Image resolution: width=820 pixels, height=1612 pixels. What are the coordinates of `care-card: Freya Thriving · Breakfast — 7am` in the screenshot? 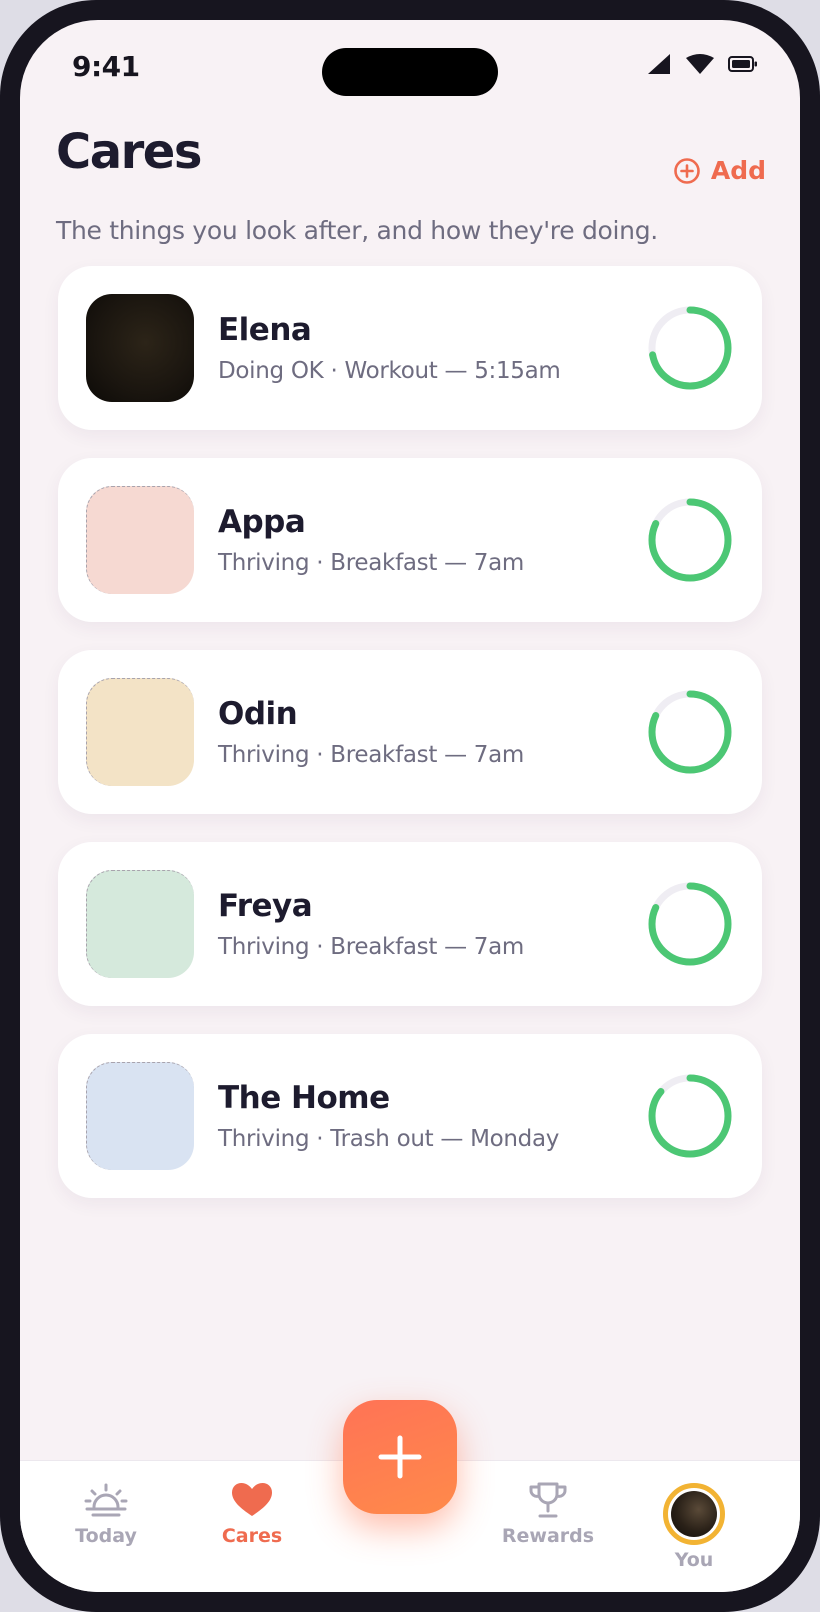 It's located at (410, 924).